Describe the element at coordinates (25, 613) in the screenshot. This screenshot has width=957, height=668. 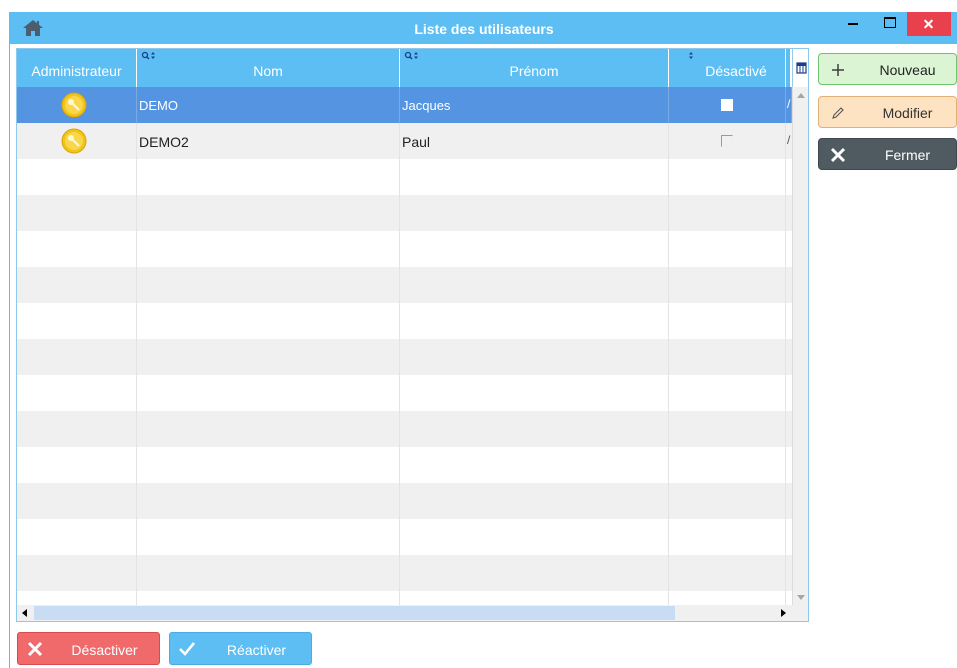
I see `scroll-left-arrow-icon` at that location.